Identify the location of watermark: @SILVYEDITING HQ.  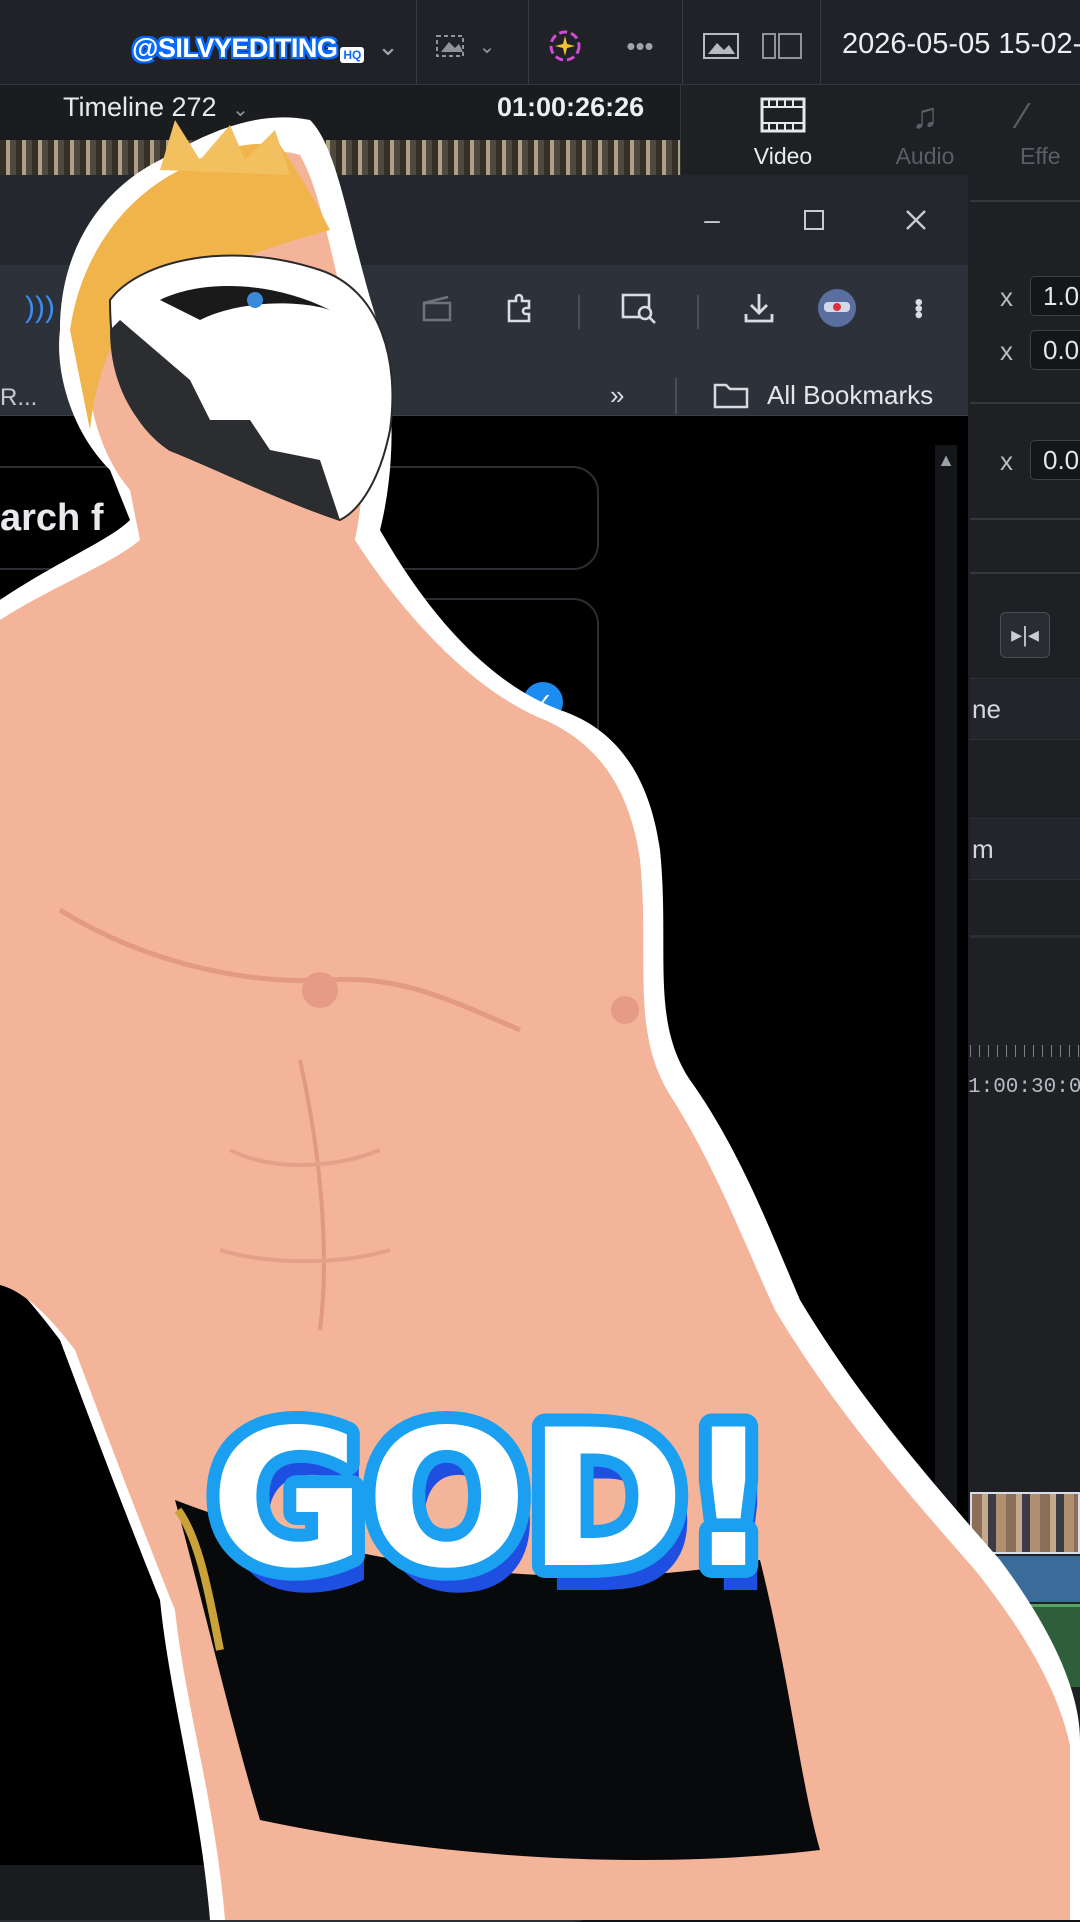
(248, 48).